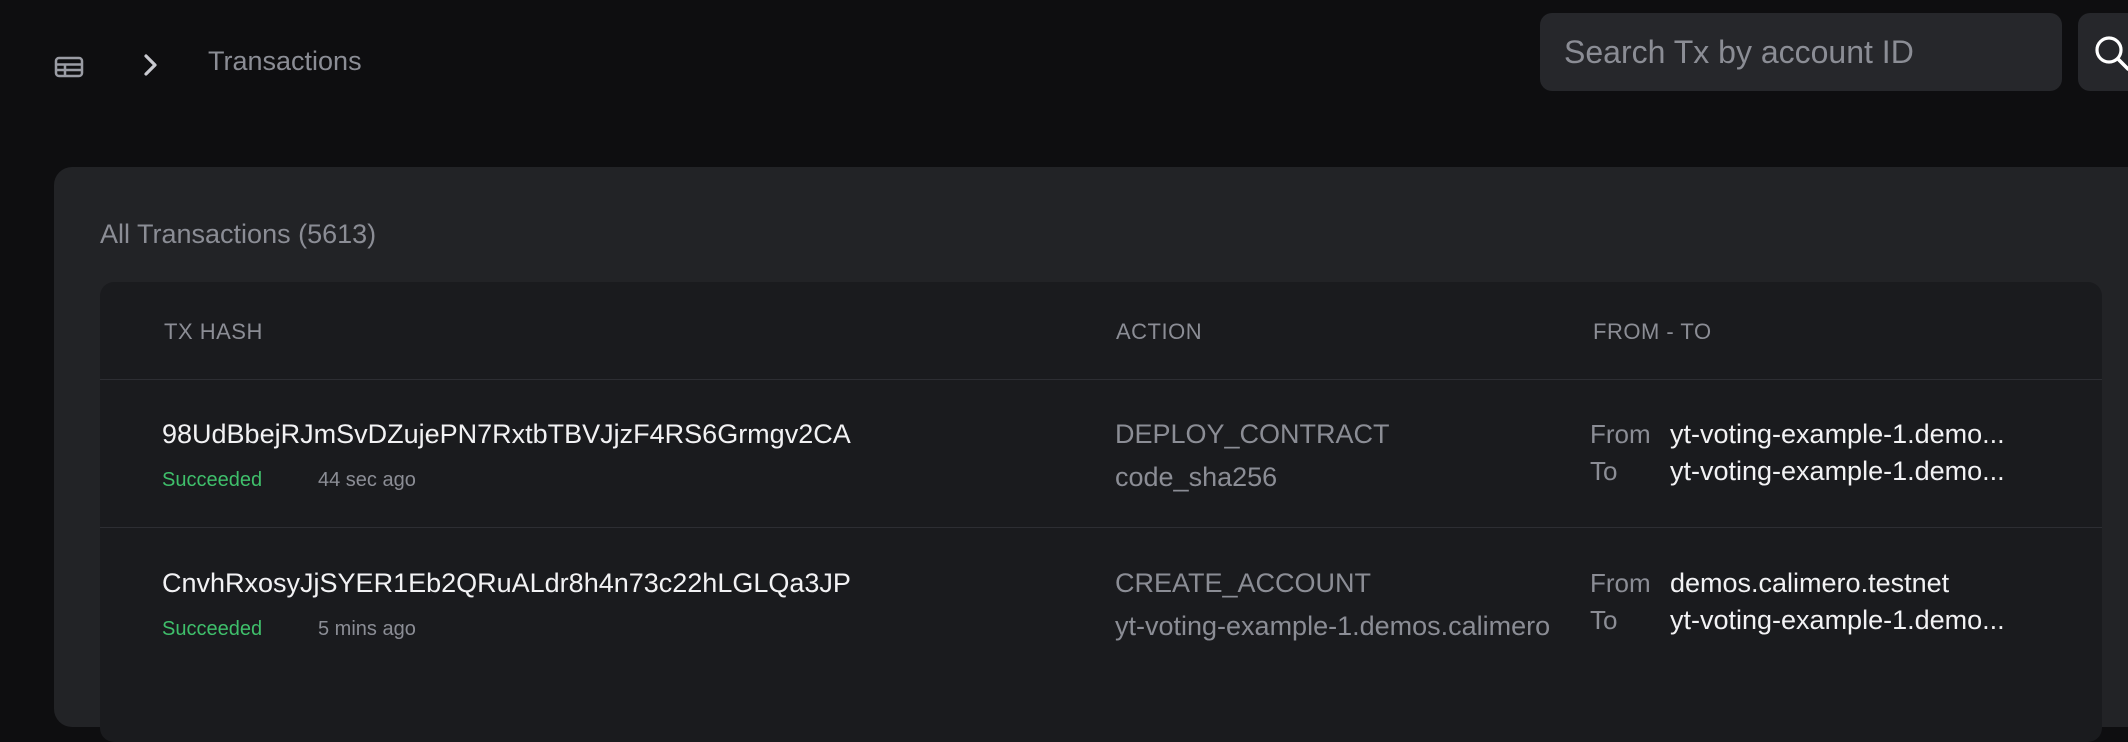  I want to click on from-account-link: demos.calimero.testnet, so click(1850, 583).